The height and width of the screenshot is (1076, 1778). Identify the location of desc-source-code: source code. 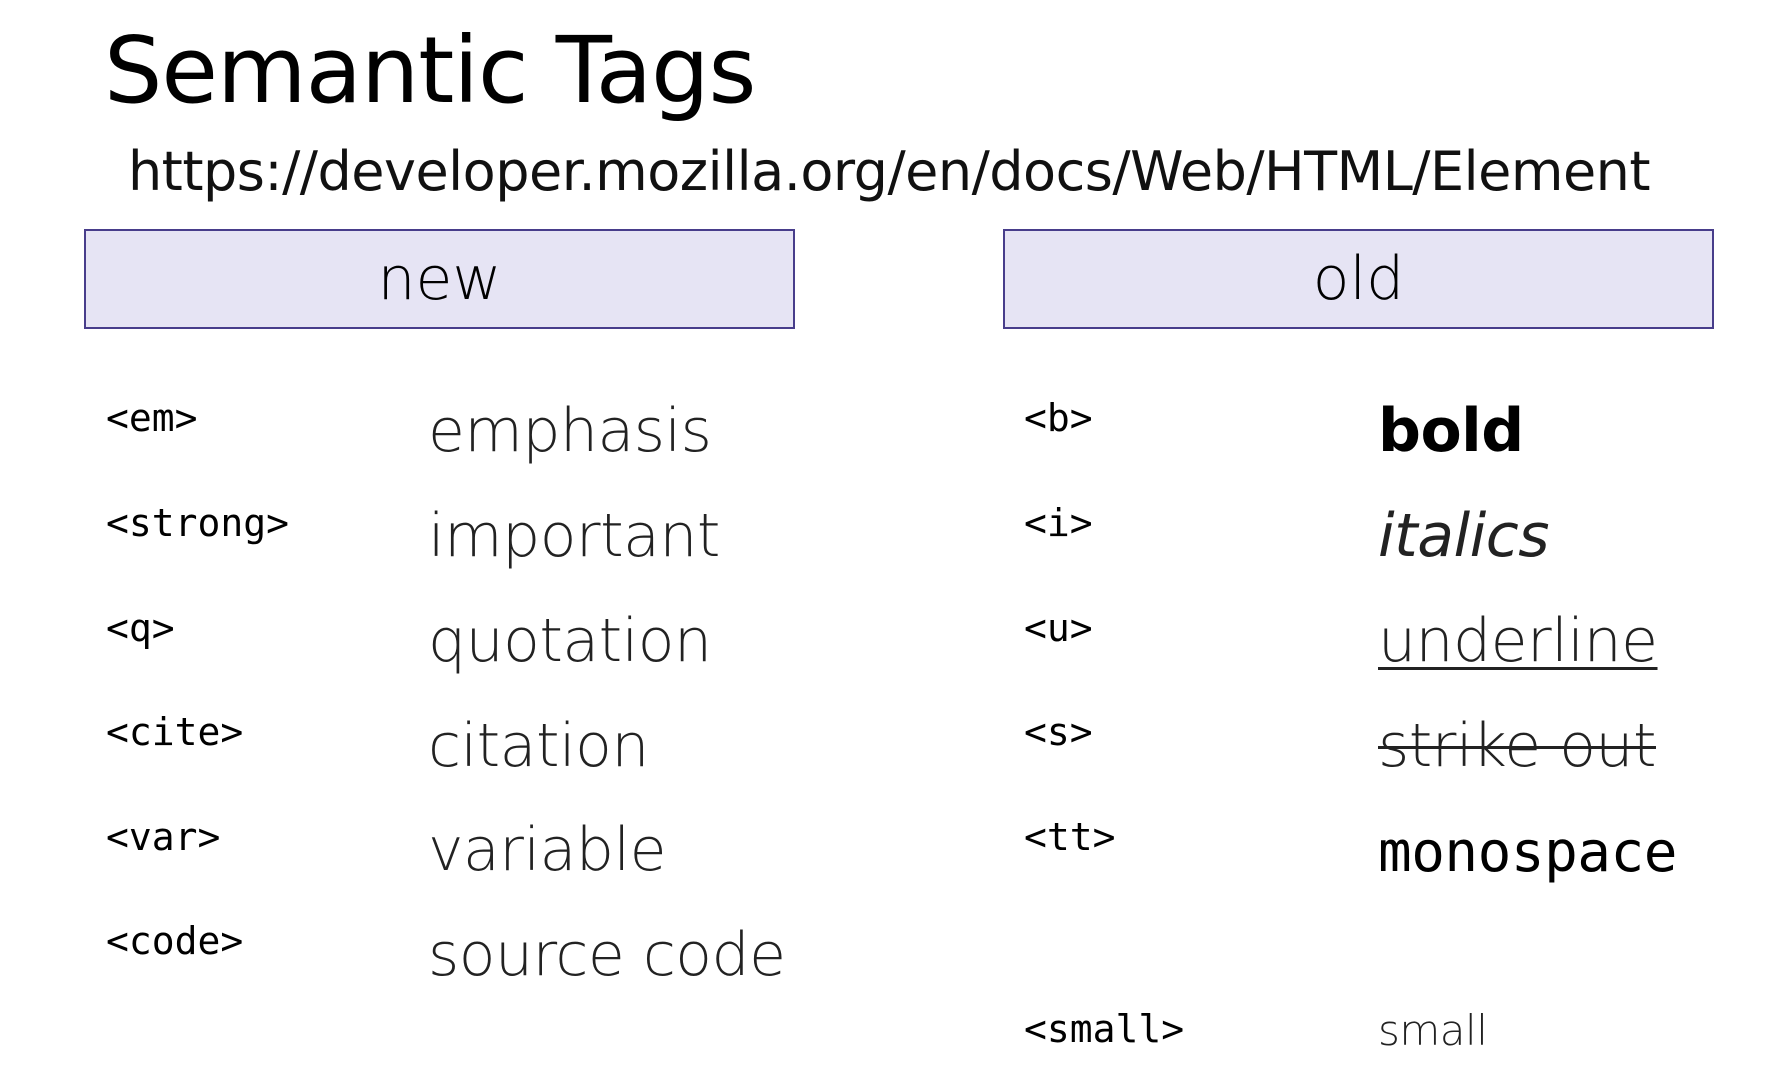
(607, 955).